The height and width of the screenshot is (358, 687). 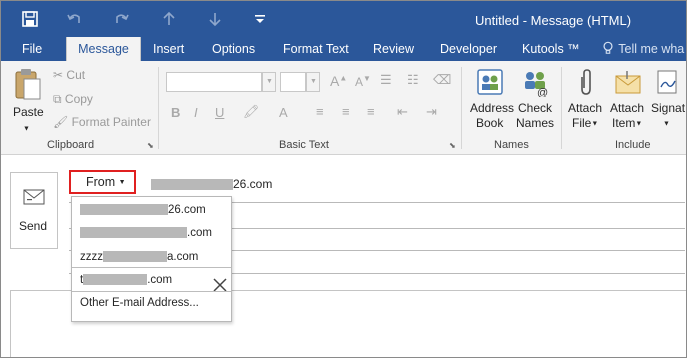 What do you see at coordinates (58, 75) in the screenshot?
I see `scissors-icon: ✂` at bounding box center [58, 75].